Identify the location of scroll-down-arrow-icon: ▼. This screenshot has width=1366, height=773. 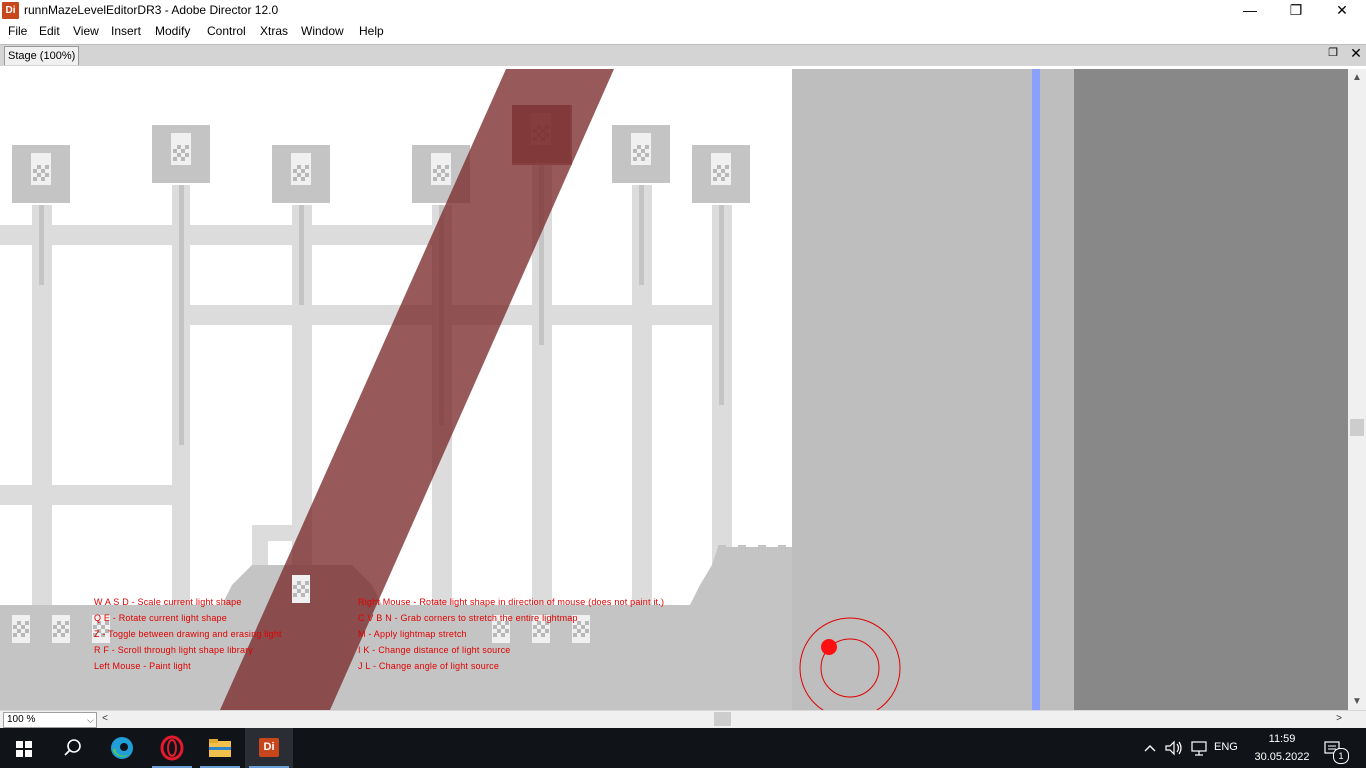
(1357, 701).